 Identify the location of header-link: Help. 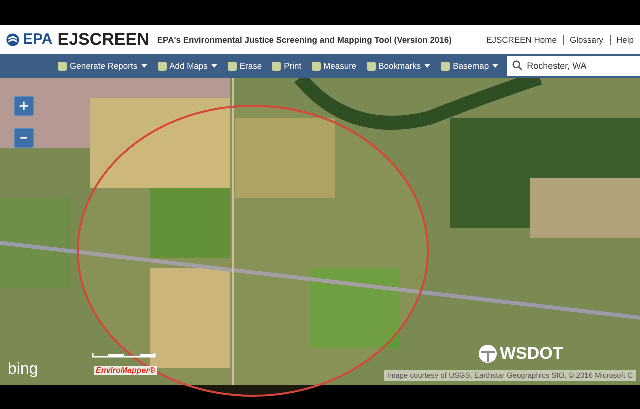
(625, 39).